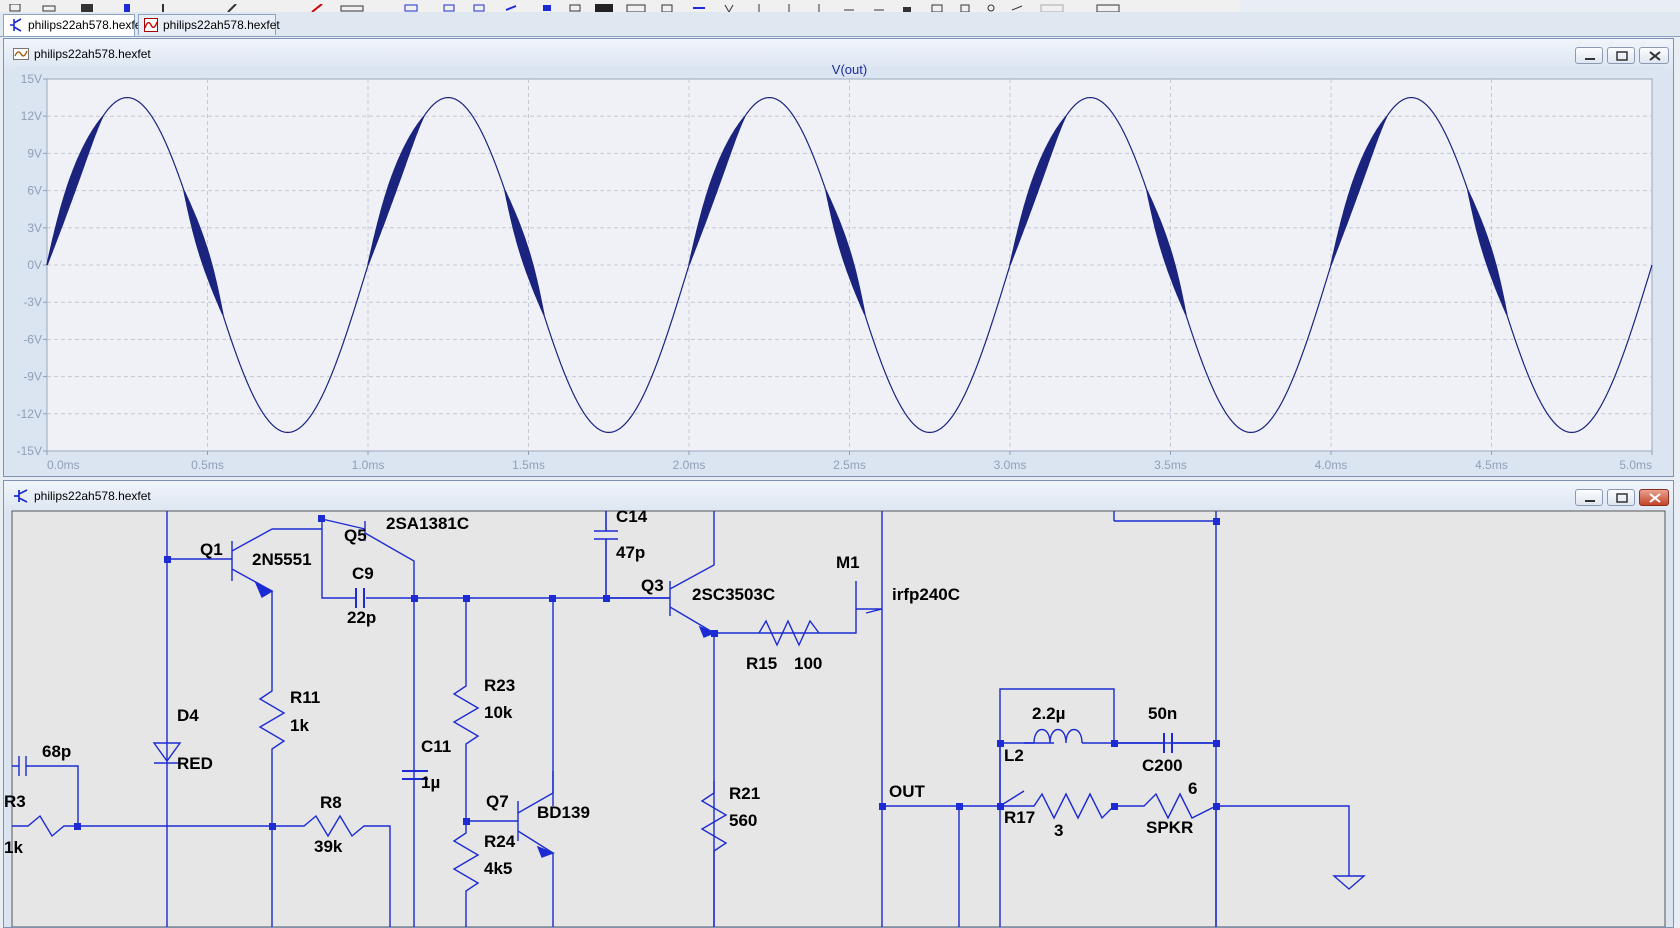 This screenshot has width=1680, height=928. I want to click on undo-icon, so click(849, 5).